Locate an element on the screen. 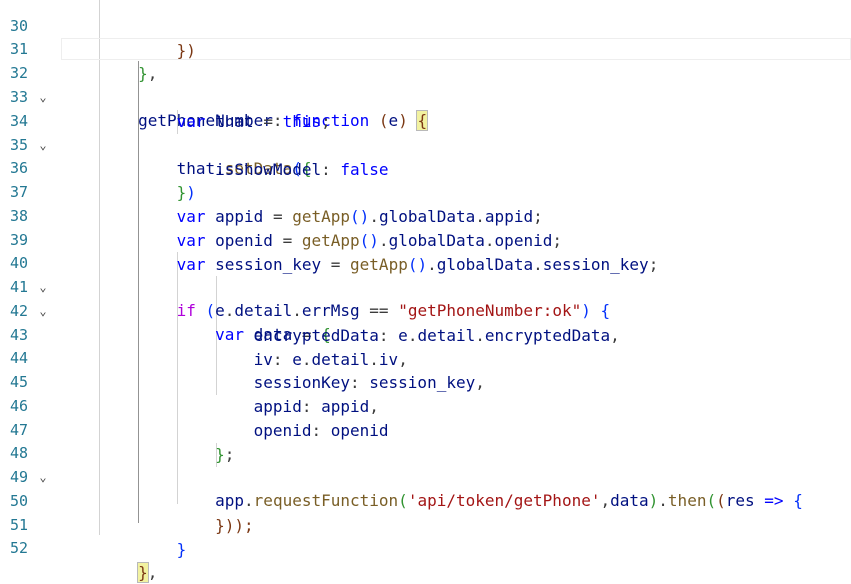 Image resolution: width=851 pixels, height=584 pixels. code-line: 52 }, is located at coordinates (425, 548).